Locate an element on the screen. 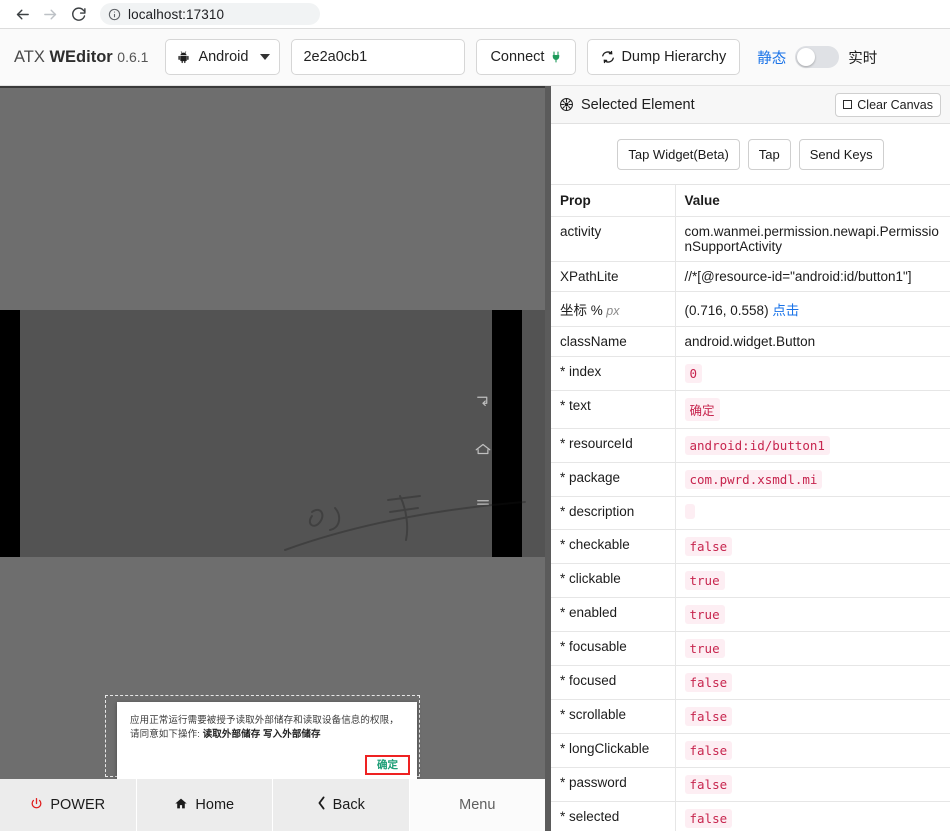 Image resolution: width=950 pixels, height=831 pixels. clear-canvas-button: Clear Canvas is located at coordinates (888, 104).